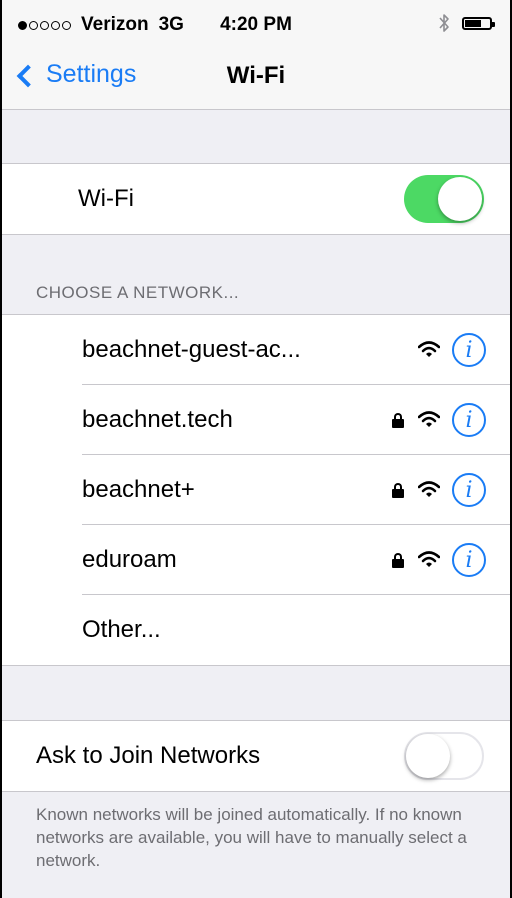 Image resolution: width=512 pixels, height=898 pixels. I want to click on status-bar: Verizon 3G 4:20 PM, so click(256, 22).